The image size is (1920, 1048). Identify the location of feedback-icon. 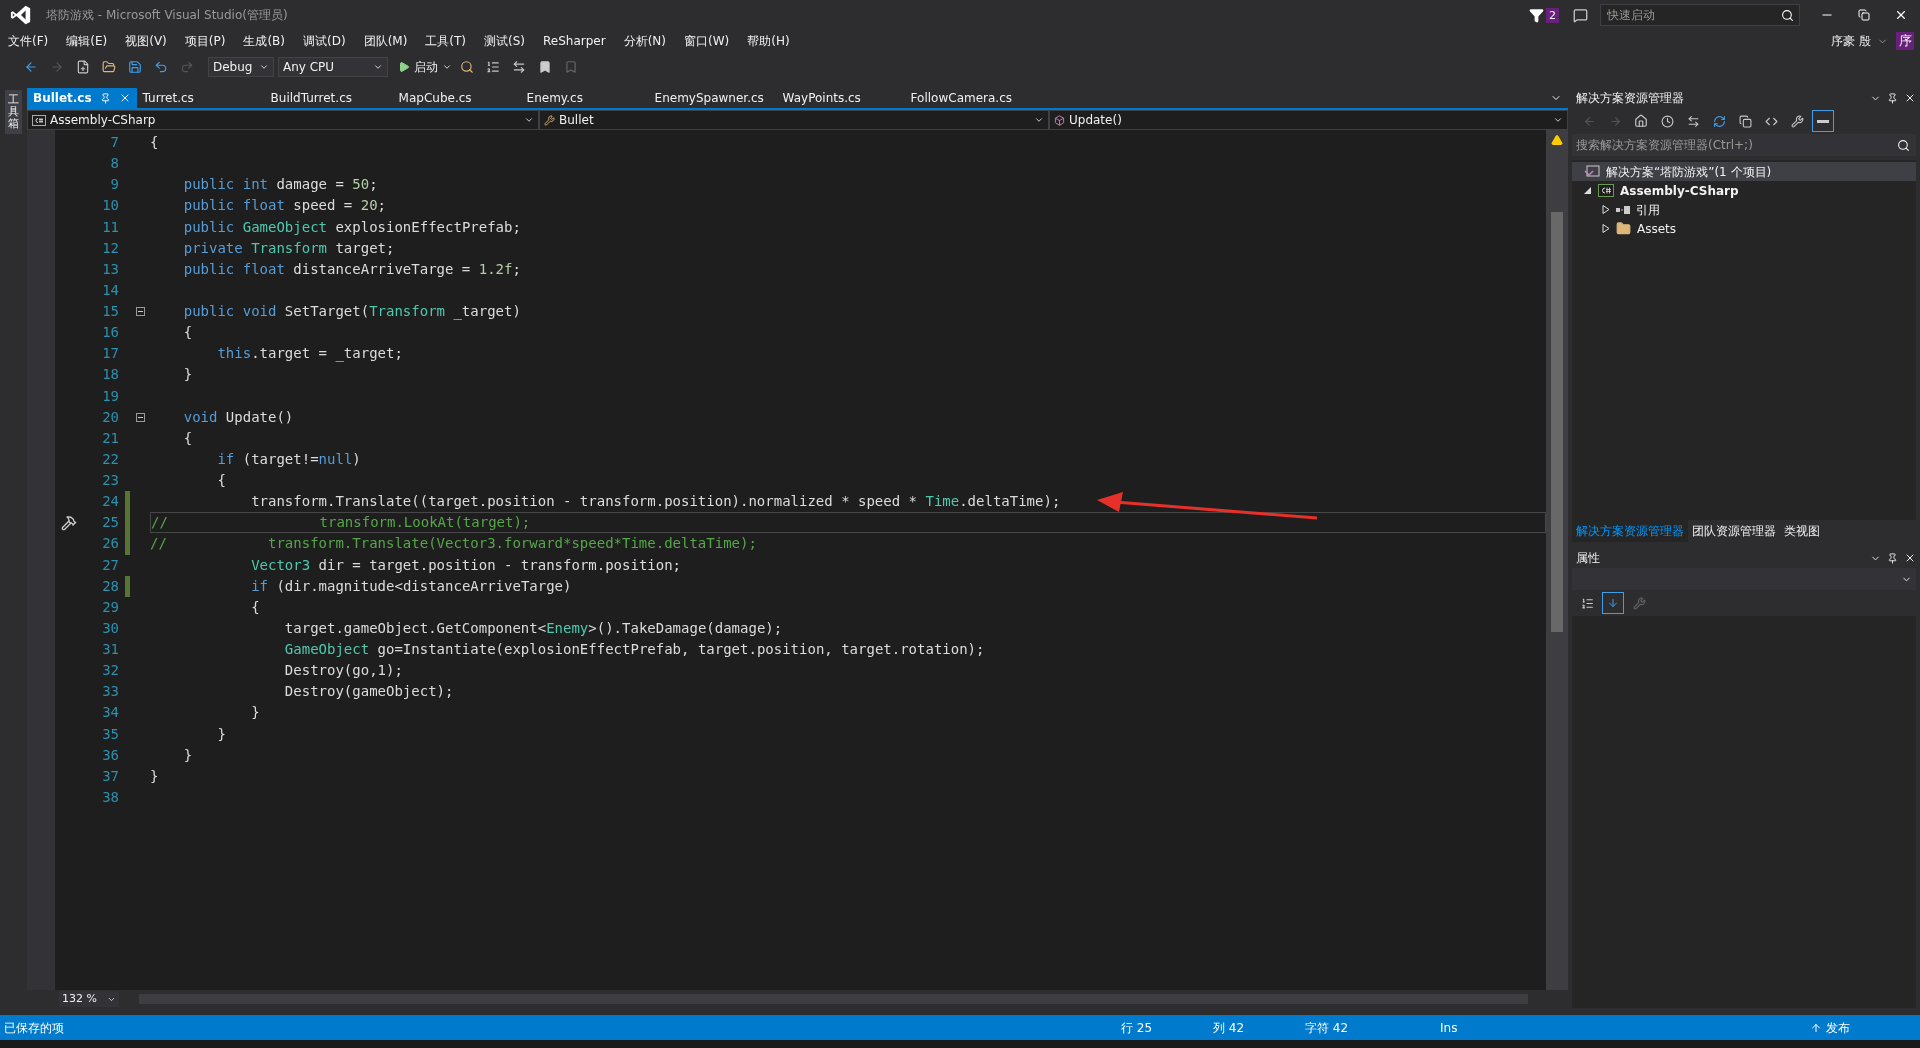
(1580, 15).